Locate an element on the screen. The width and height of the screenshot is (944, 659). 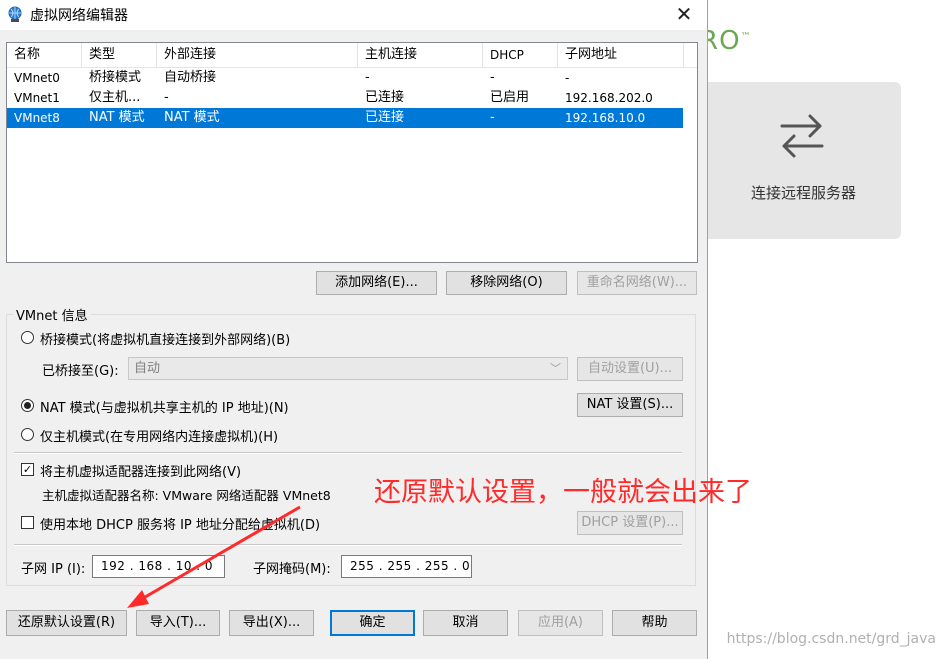
subnet-mask-label: 子网掩码(M): is located at coordinates (292, 569).